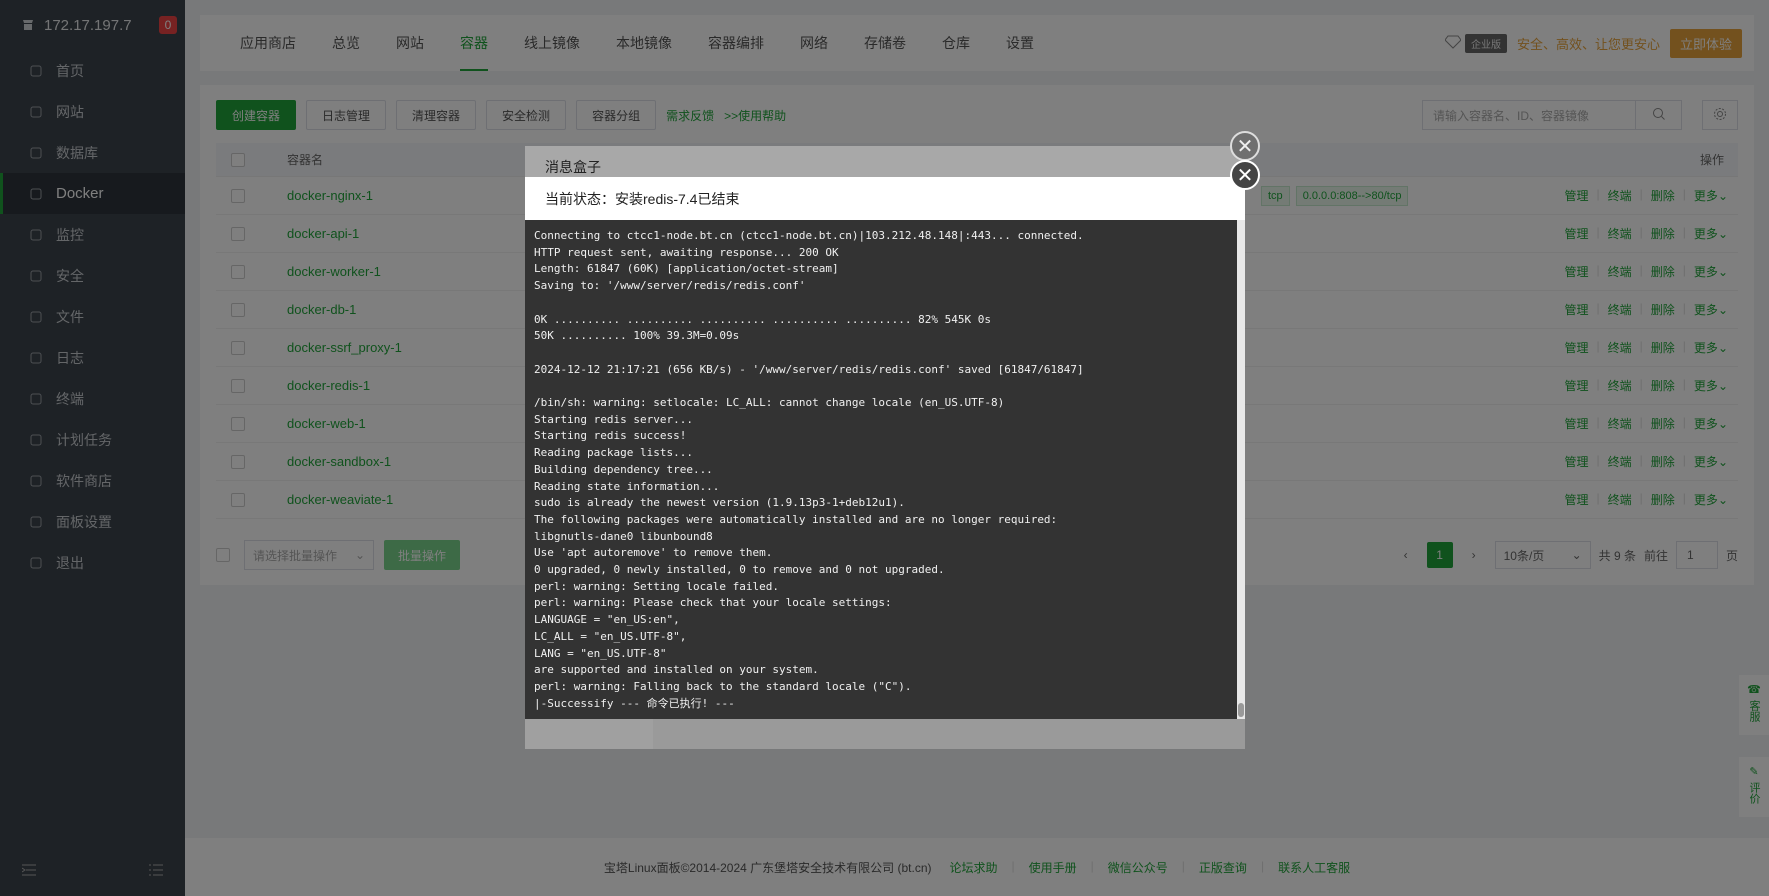 This screenshot has height=896, width=1769. Describe the element at coordinates (1241, 710) in the screenshot. I see `log-scroll-thumb` at that location.